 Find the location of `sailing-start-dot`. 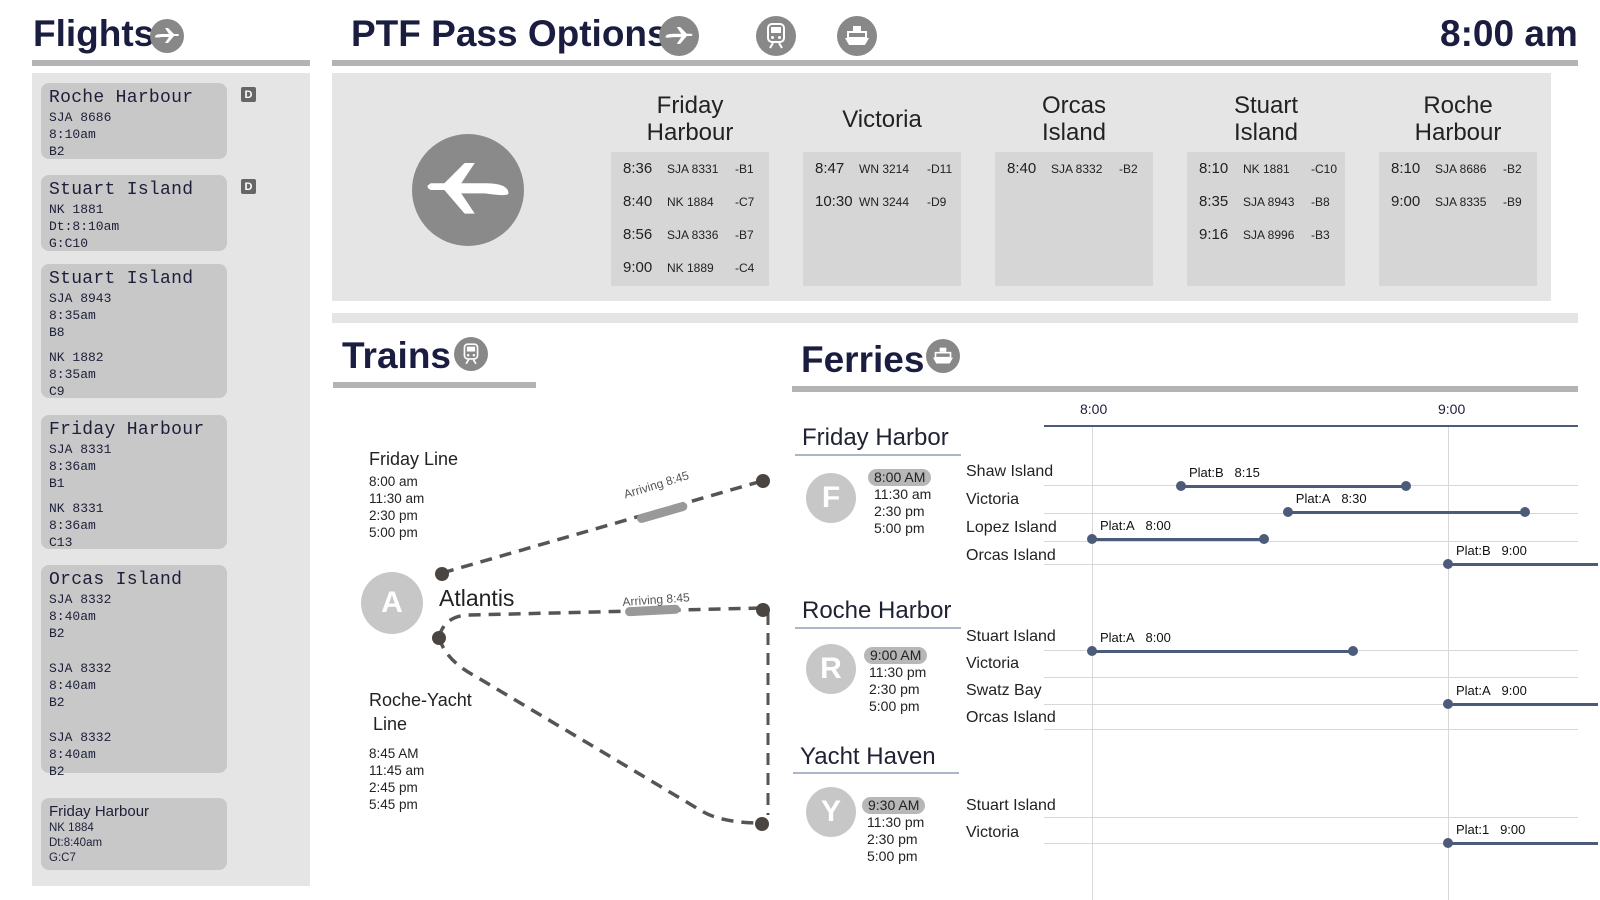

sailing-start-dot is located at coordinates (1181, 486).